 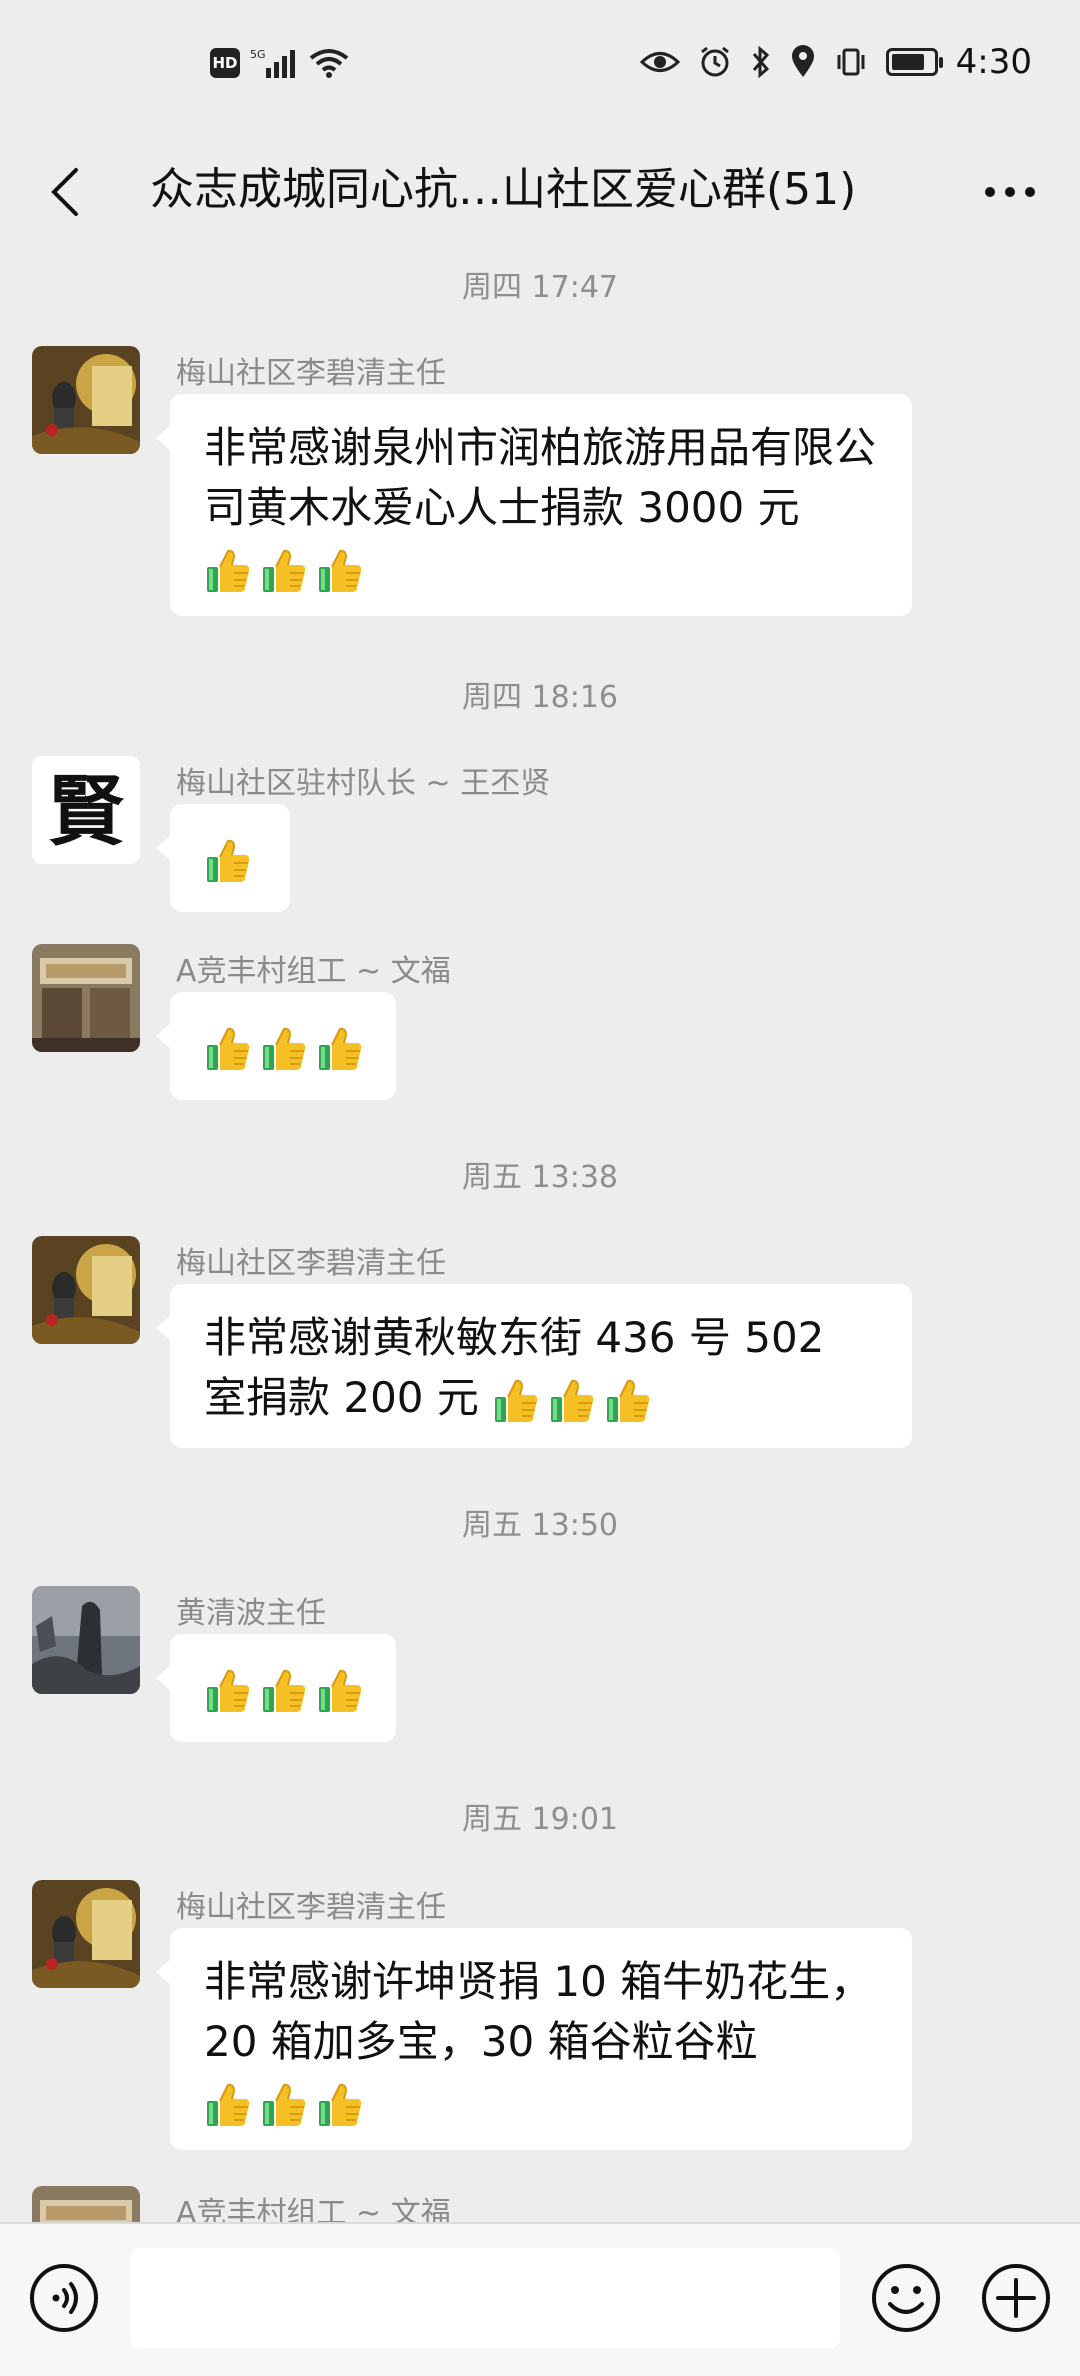 I want to click on chat-title: 众志成城同心抗…山社区爱心群(51), so click(x=503, y=189).